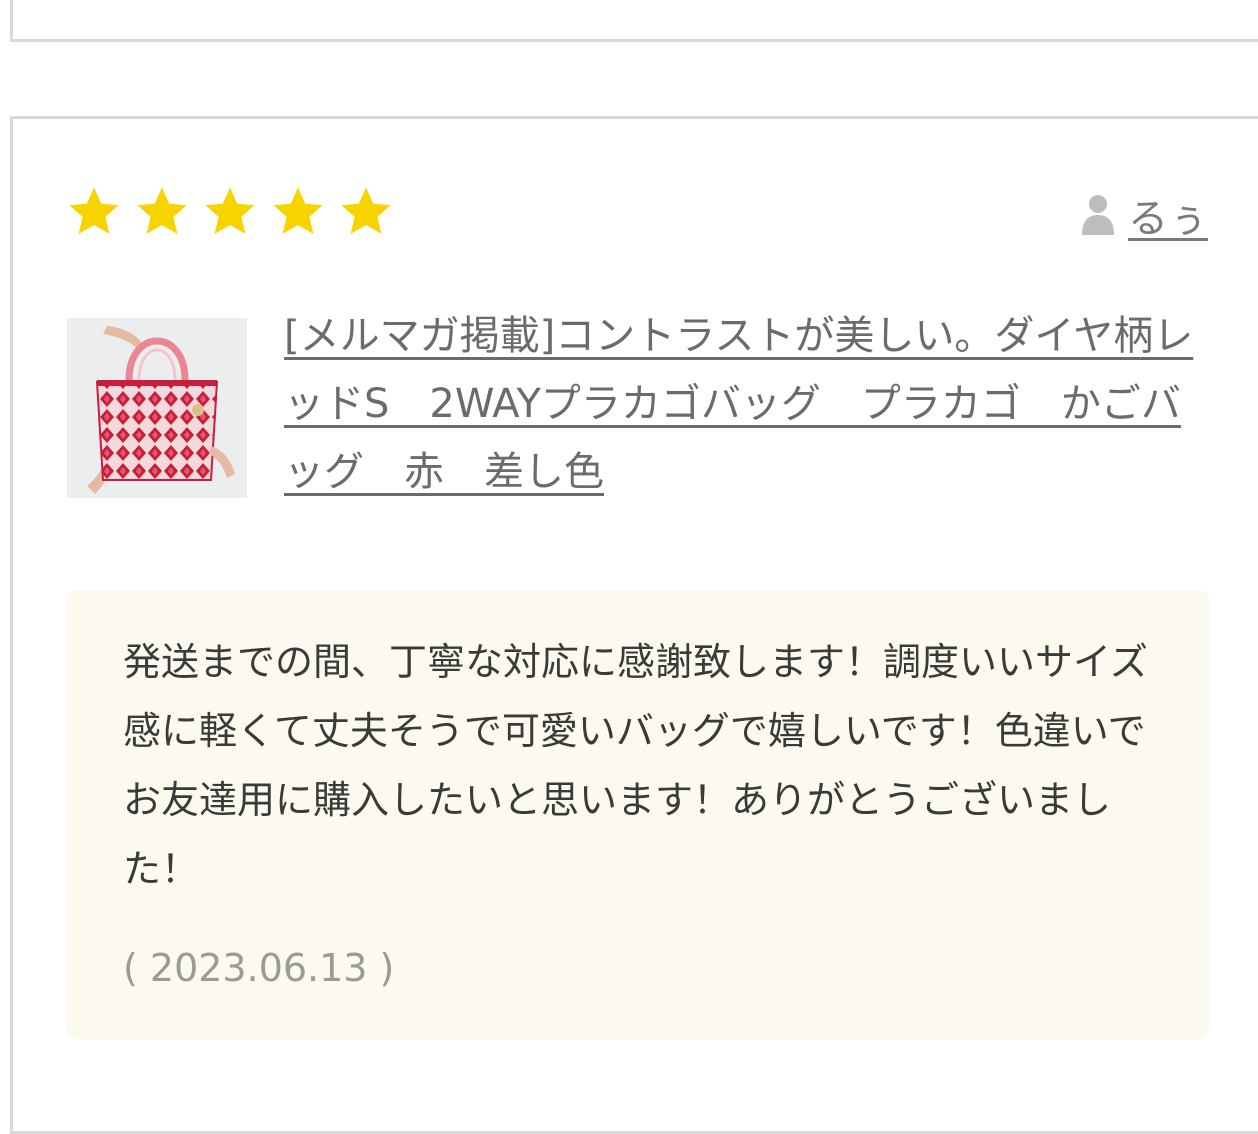 The image size is (1258, 1134). What do you see at coordinates (634, 21) in the screenshot?
I see `previous-review-card` at bounding box center [634, 21].